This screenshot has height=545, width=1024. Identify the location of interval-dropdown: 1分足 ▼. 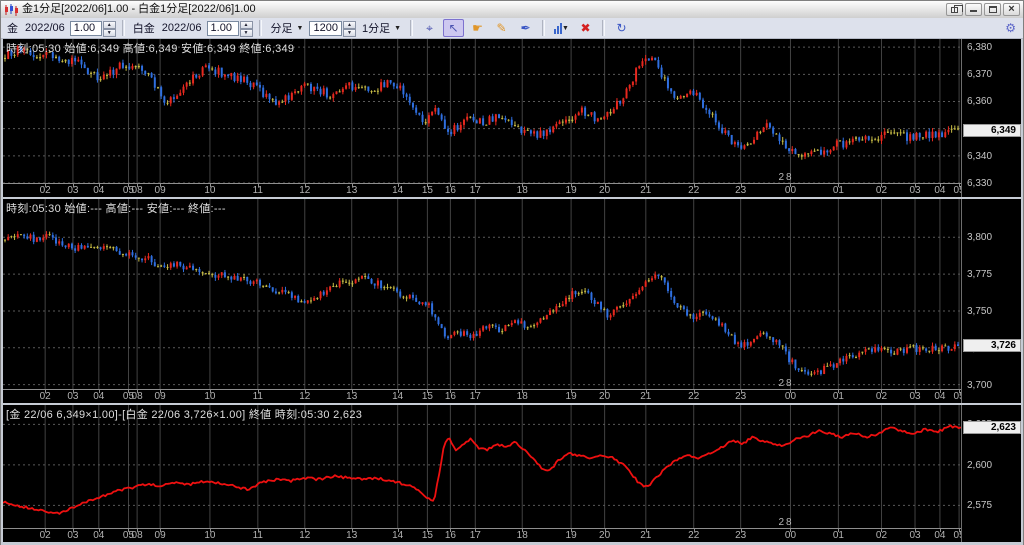
(381, 28).